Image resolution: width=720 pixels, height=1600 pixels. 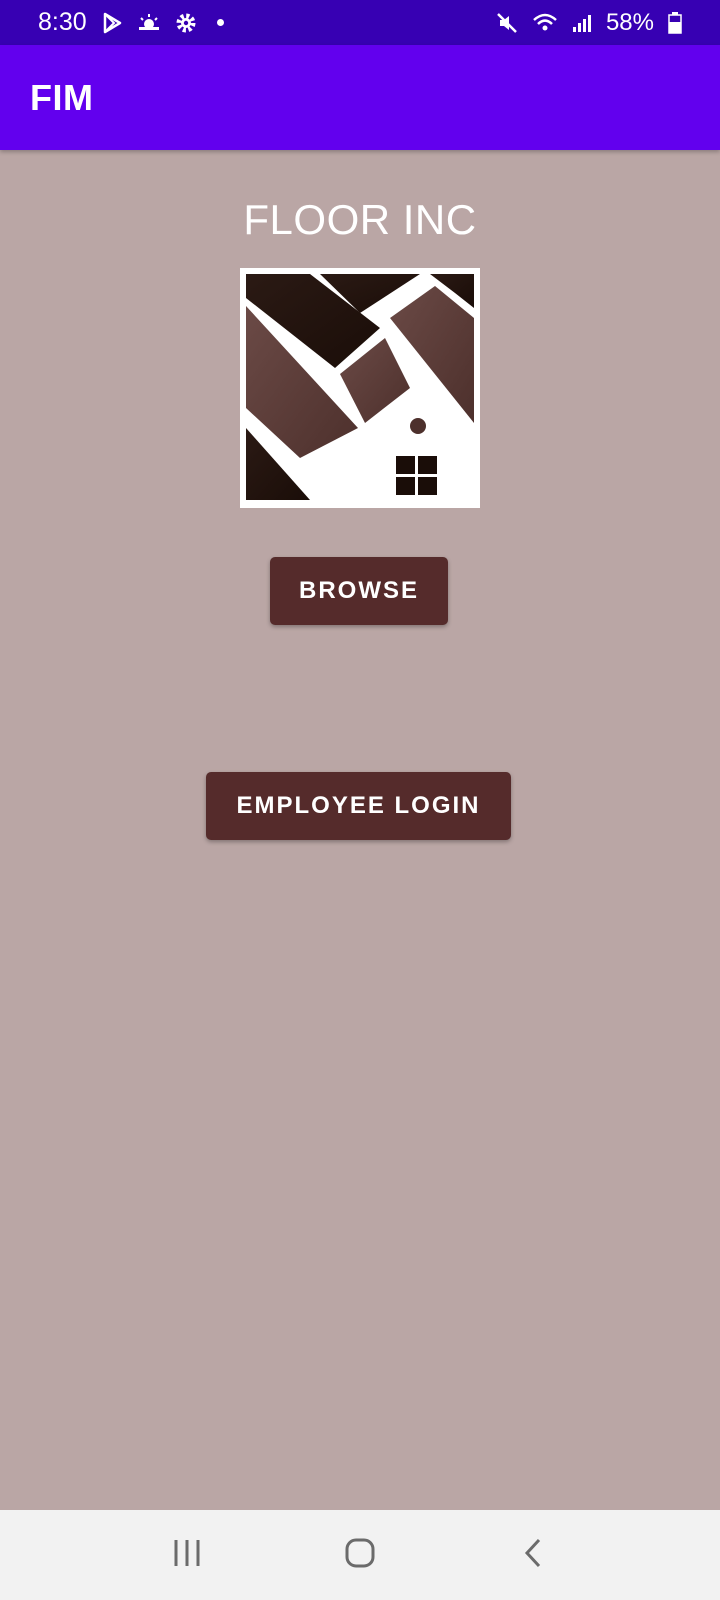 What do you see at coordinates (360, 388) in the screenshot?
I see `floor-inc-logo` at bounding box center [360, 388].